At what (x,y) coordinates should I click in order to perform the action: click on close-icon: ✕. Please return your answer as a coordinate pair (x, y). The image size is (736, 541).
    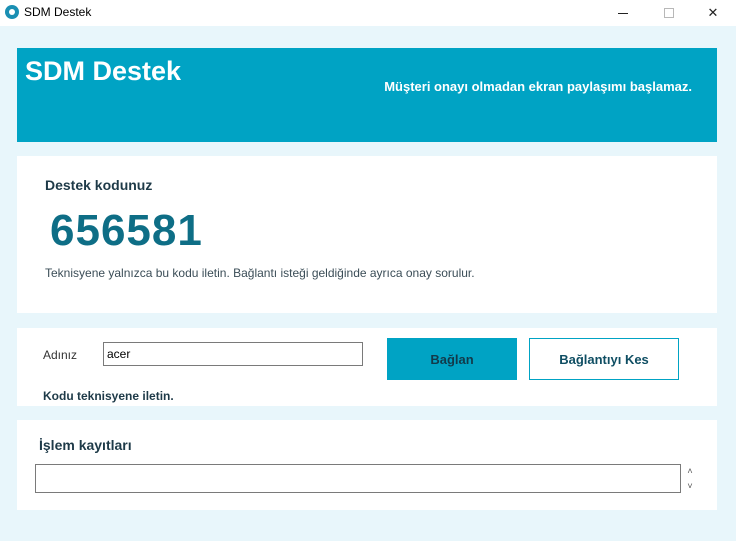
    Looking at the image, I should click on (713, 12).